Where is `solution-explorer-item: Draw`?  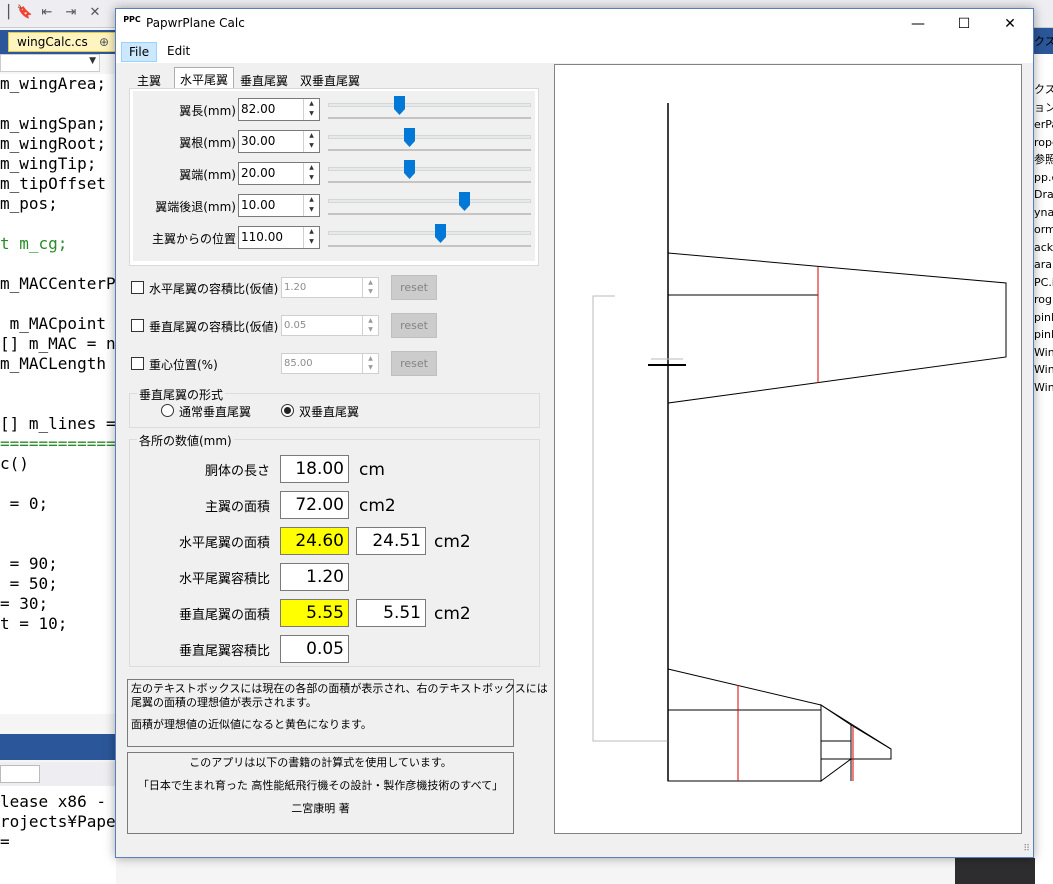 solution-explorer-item: Draw is located at coordinates (1043, 195).